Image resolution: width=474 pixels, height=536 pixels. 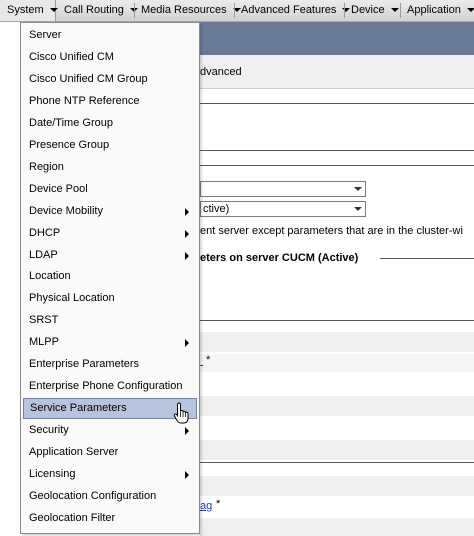 What do you see at coordinates (71, 122) in the screenshot?
I see `menu-item-label: Date/Time Group` at bounding box center [71, 122].